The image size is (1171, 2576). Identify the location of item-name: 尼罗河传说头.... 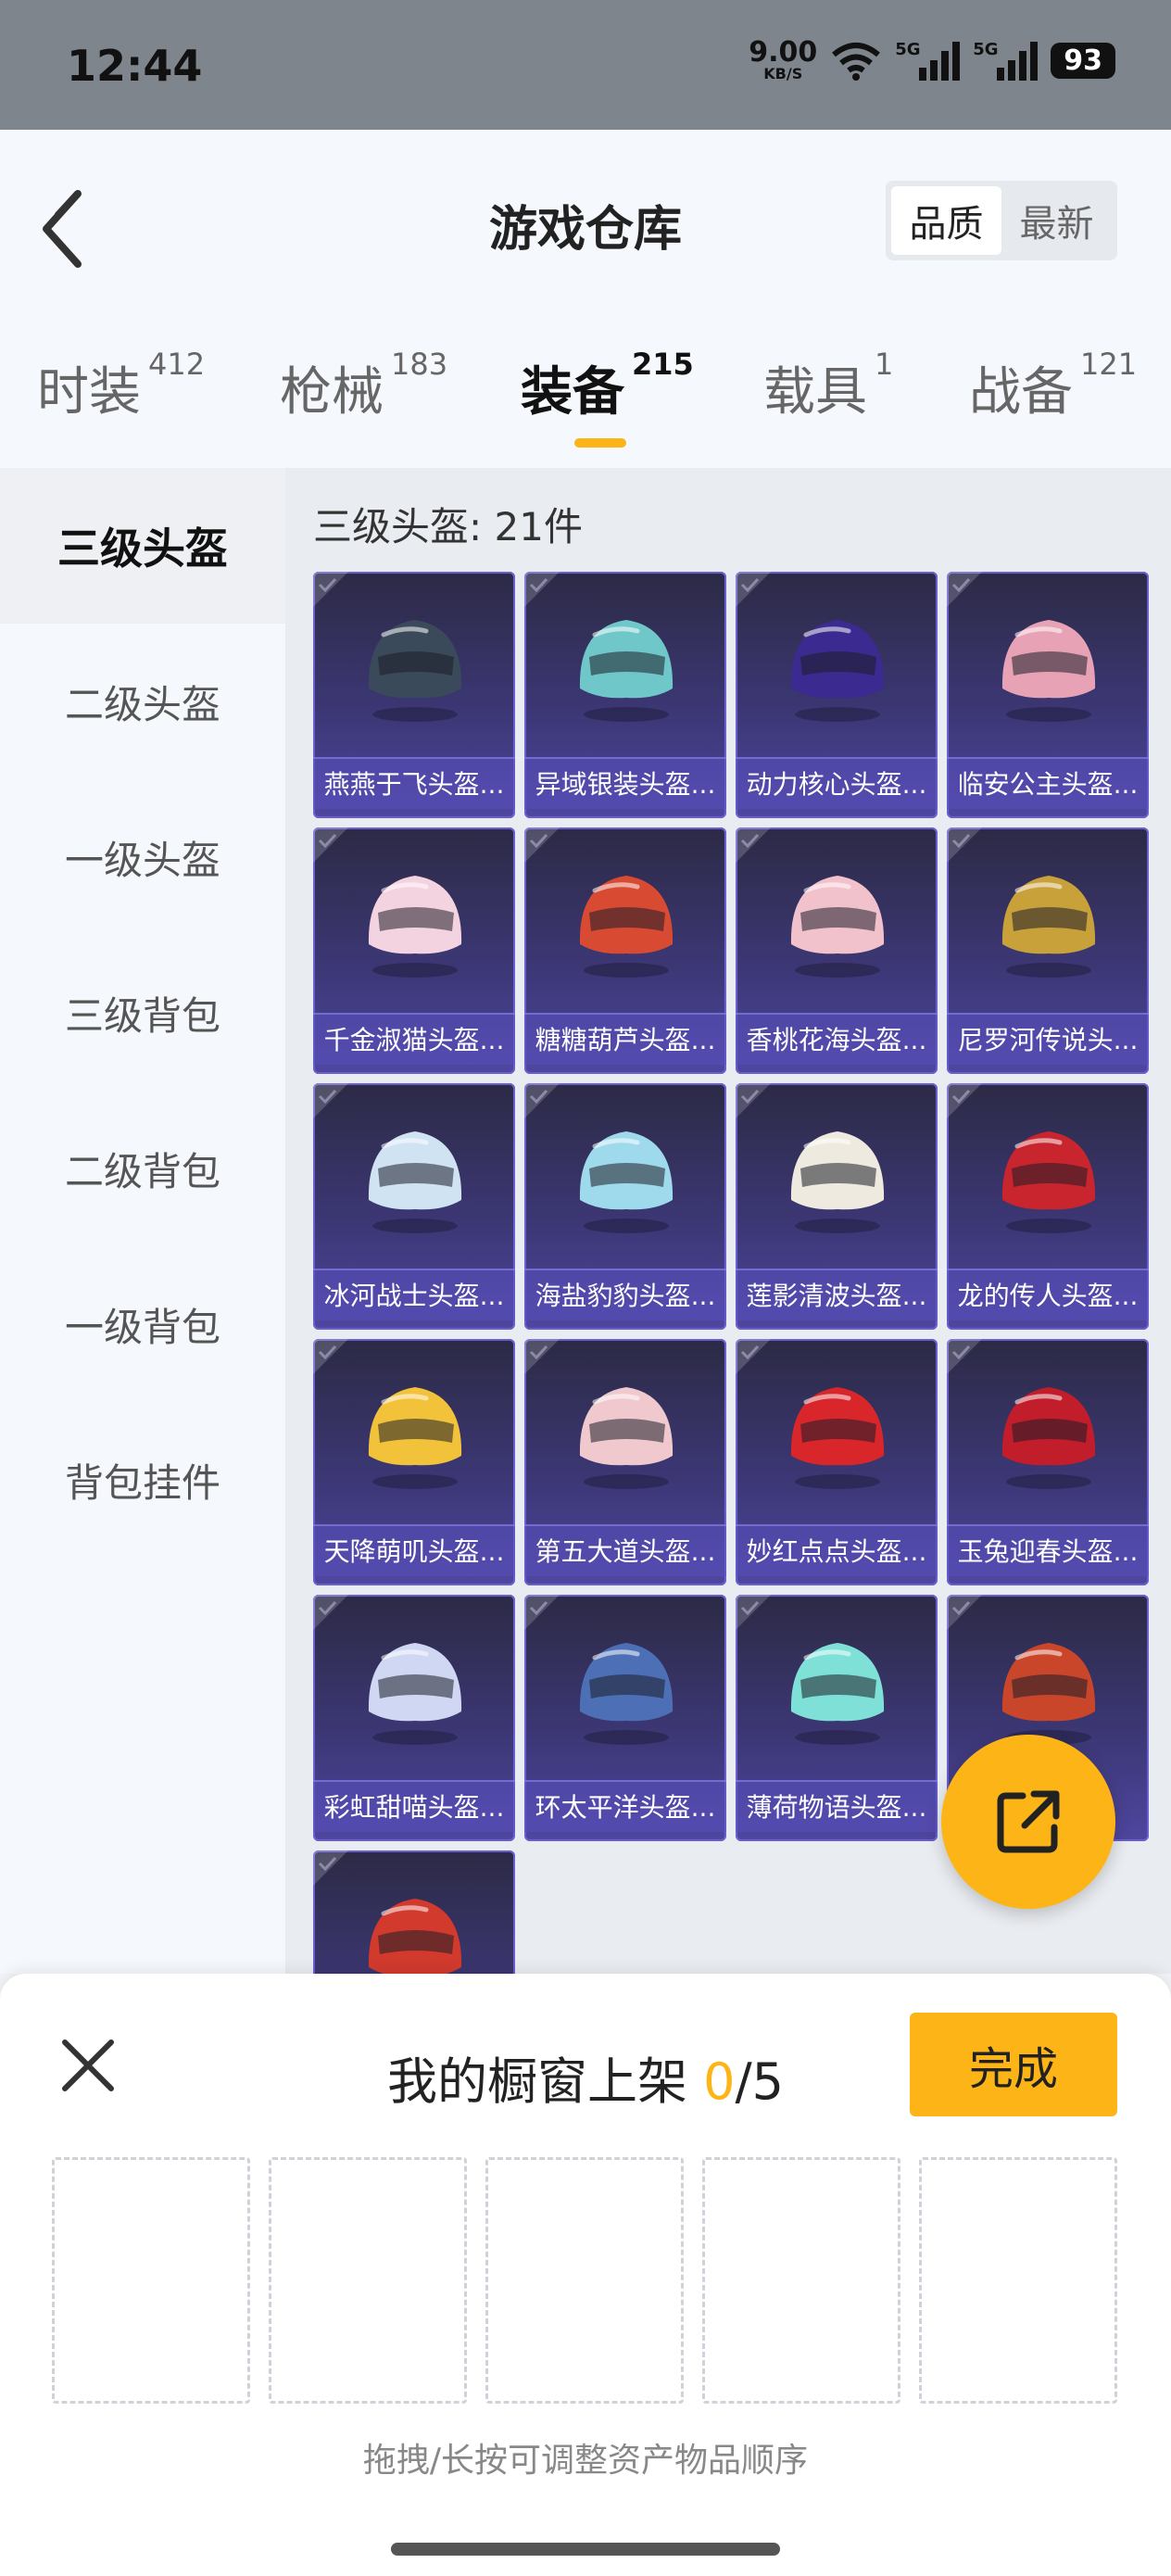
(1048, 1039).